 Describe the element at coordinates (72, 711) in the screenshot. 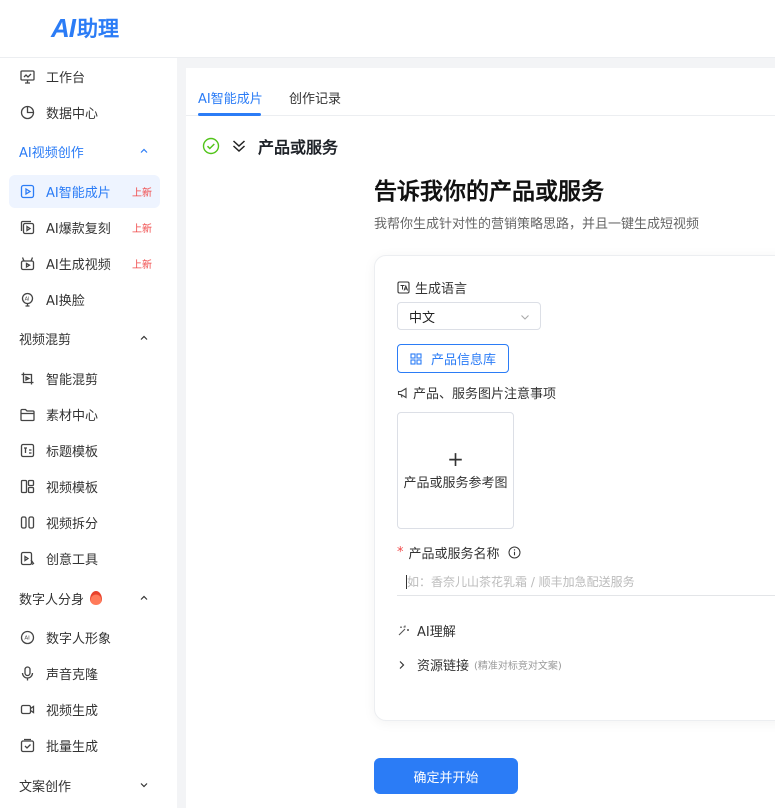

I see `sidebar-item-label: 视频生成` at that location.